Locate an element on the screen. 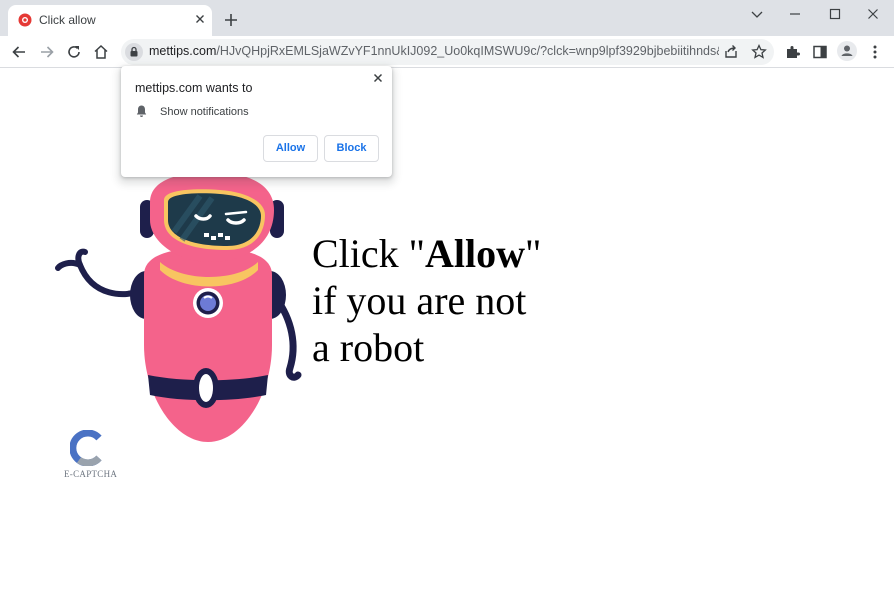  share-icon is located at coordinates (731, 52).